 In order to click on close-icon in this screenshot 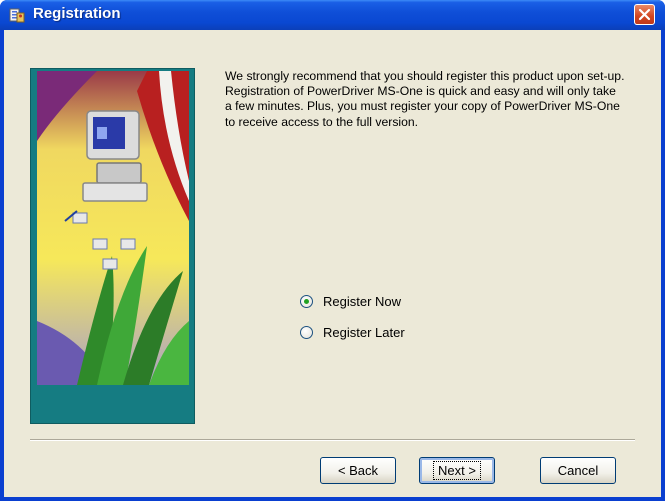, I will do `click(644, 14)`.